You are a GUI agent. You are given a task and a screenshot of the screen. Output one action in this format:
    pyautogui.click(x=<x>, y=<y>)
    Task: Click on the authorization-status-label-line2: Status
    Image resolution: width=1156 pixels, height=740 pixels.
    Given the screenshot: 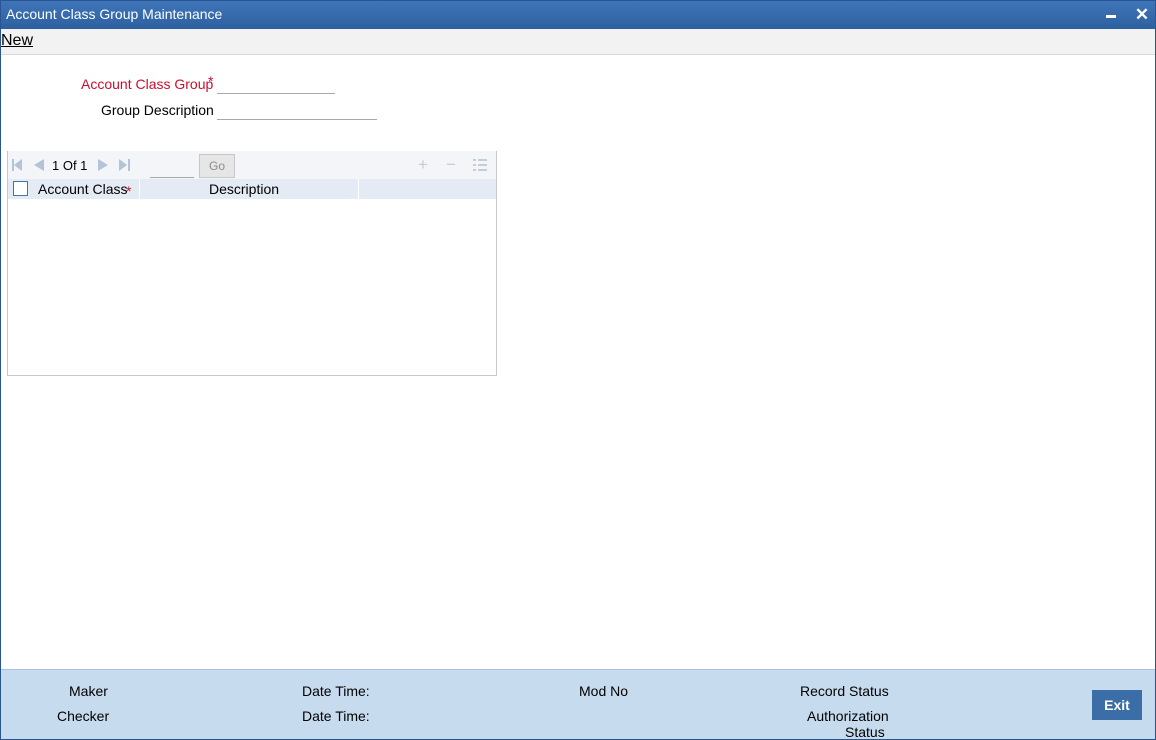 What is the action you would take?
    pyautogui.click(x=865, y=732)
    